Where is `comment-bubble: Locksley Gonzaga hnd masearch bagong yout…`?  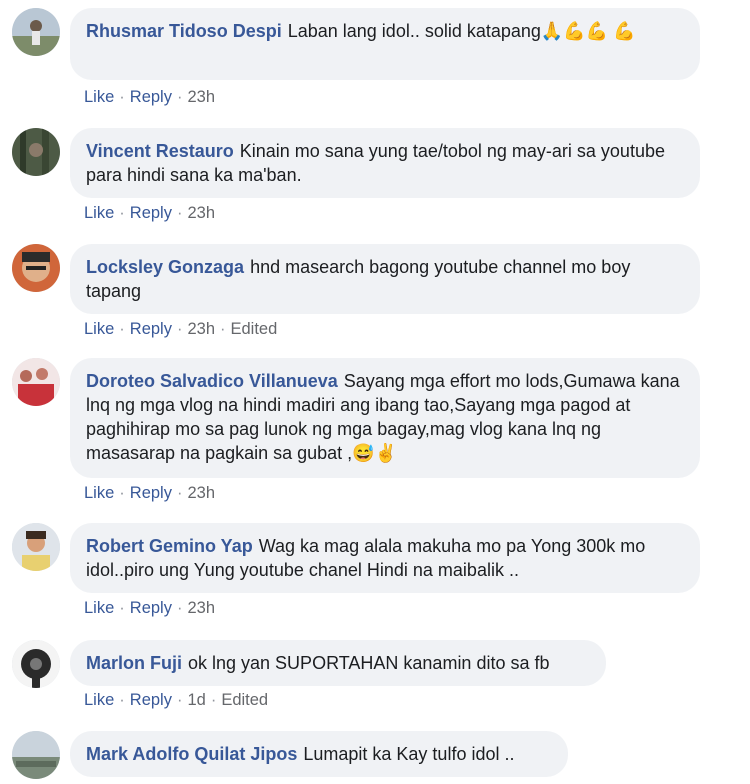 comment-bubble: Locksley Gonzaga hnd masearch bagong yout… is located at coordinates (385, 279).